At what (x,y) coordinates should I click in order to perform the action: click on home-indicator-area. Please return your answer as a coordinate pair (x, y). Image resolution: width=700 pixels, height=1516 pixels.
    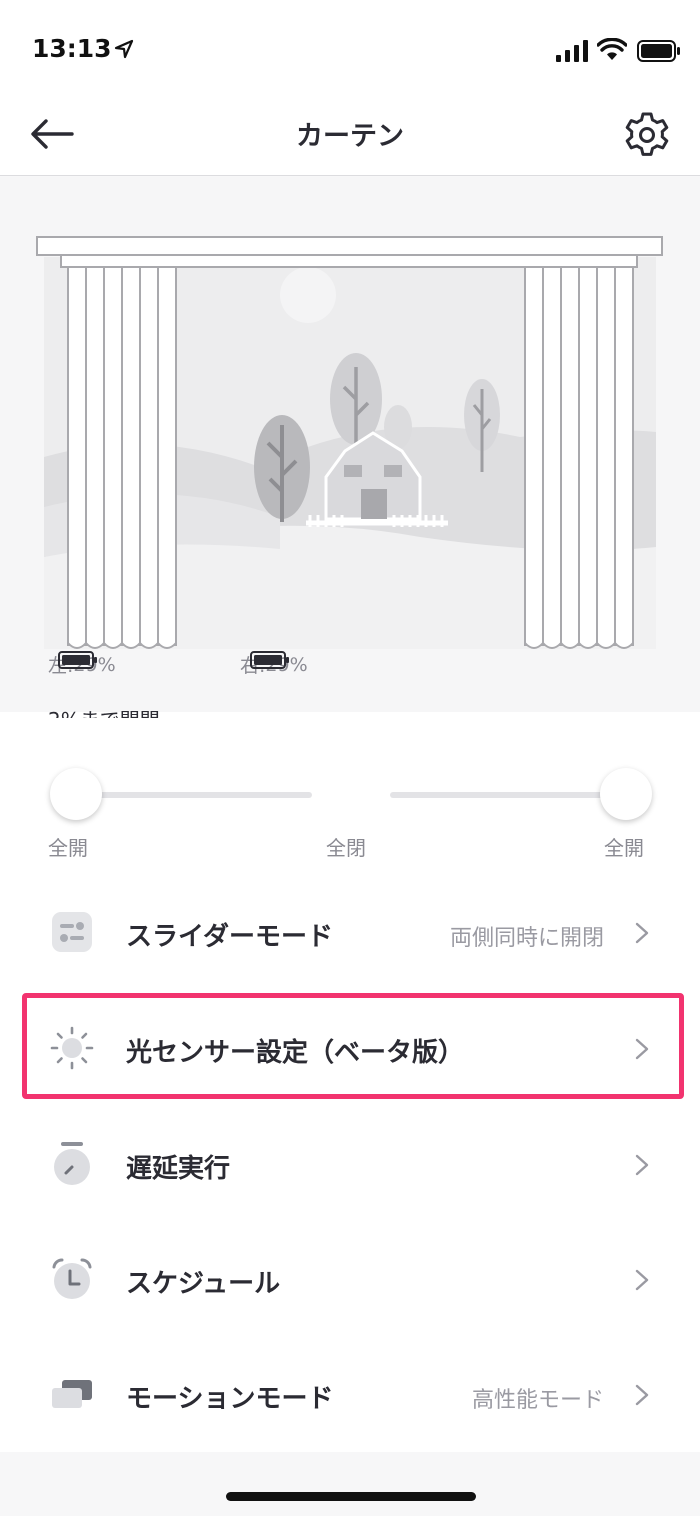
    Looking at the image, I should click on (350, 1484).